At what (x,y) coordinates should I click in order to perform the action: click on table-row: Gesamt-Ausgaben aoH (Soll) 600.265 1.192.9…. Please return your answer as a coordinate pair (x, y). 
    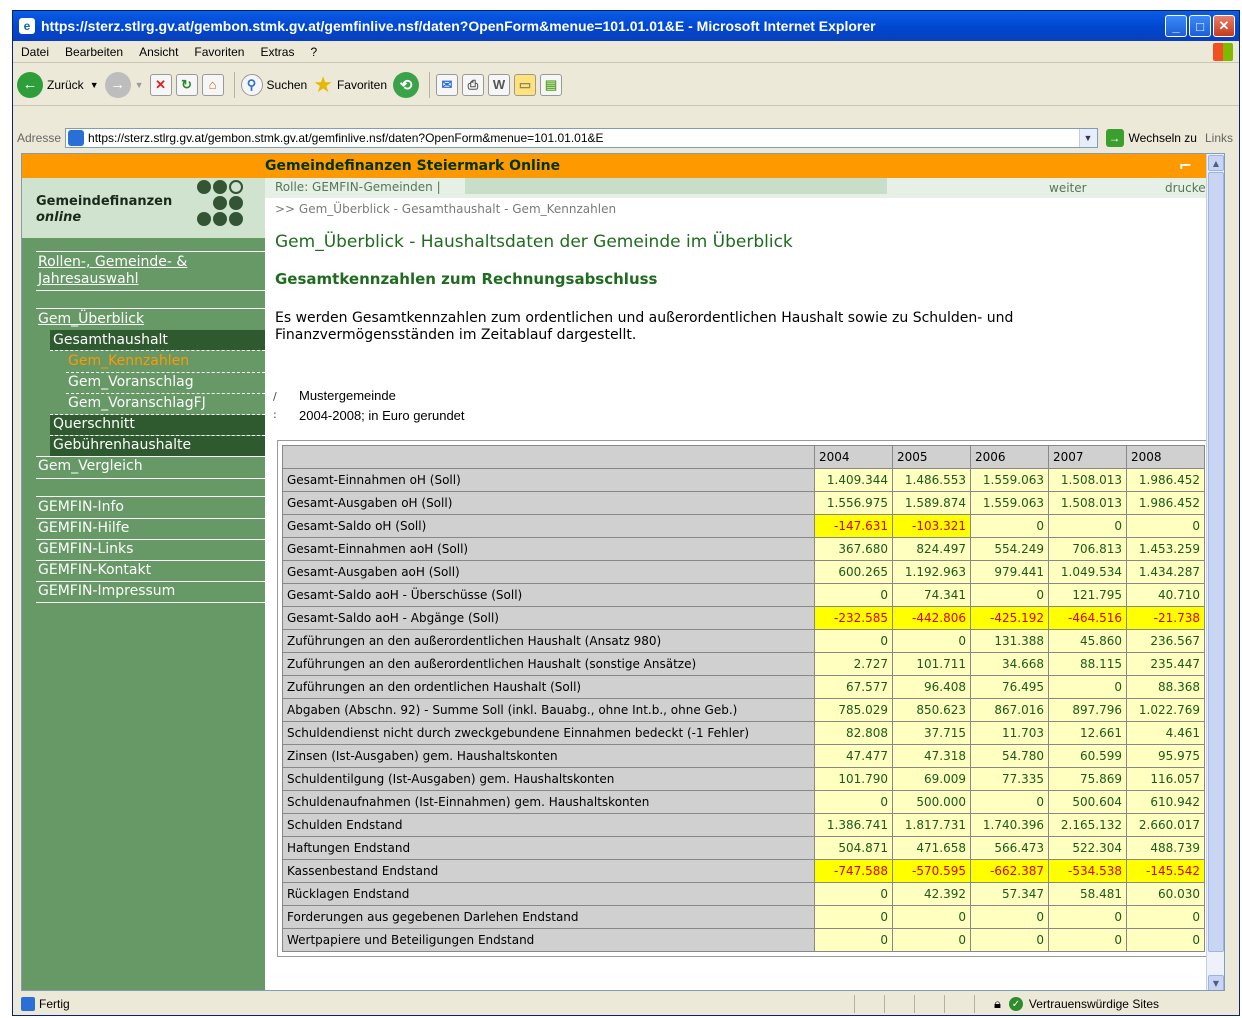
    Looking at the image, I should click on (743, 572).